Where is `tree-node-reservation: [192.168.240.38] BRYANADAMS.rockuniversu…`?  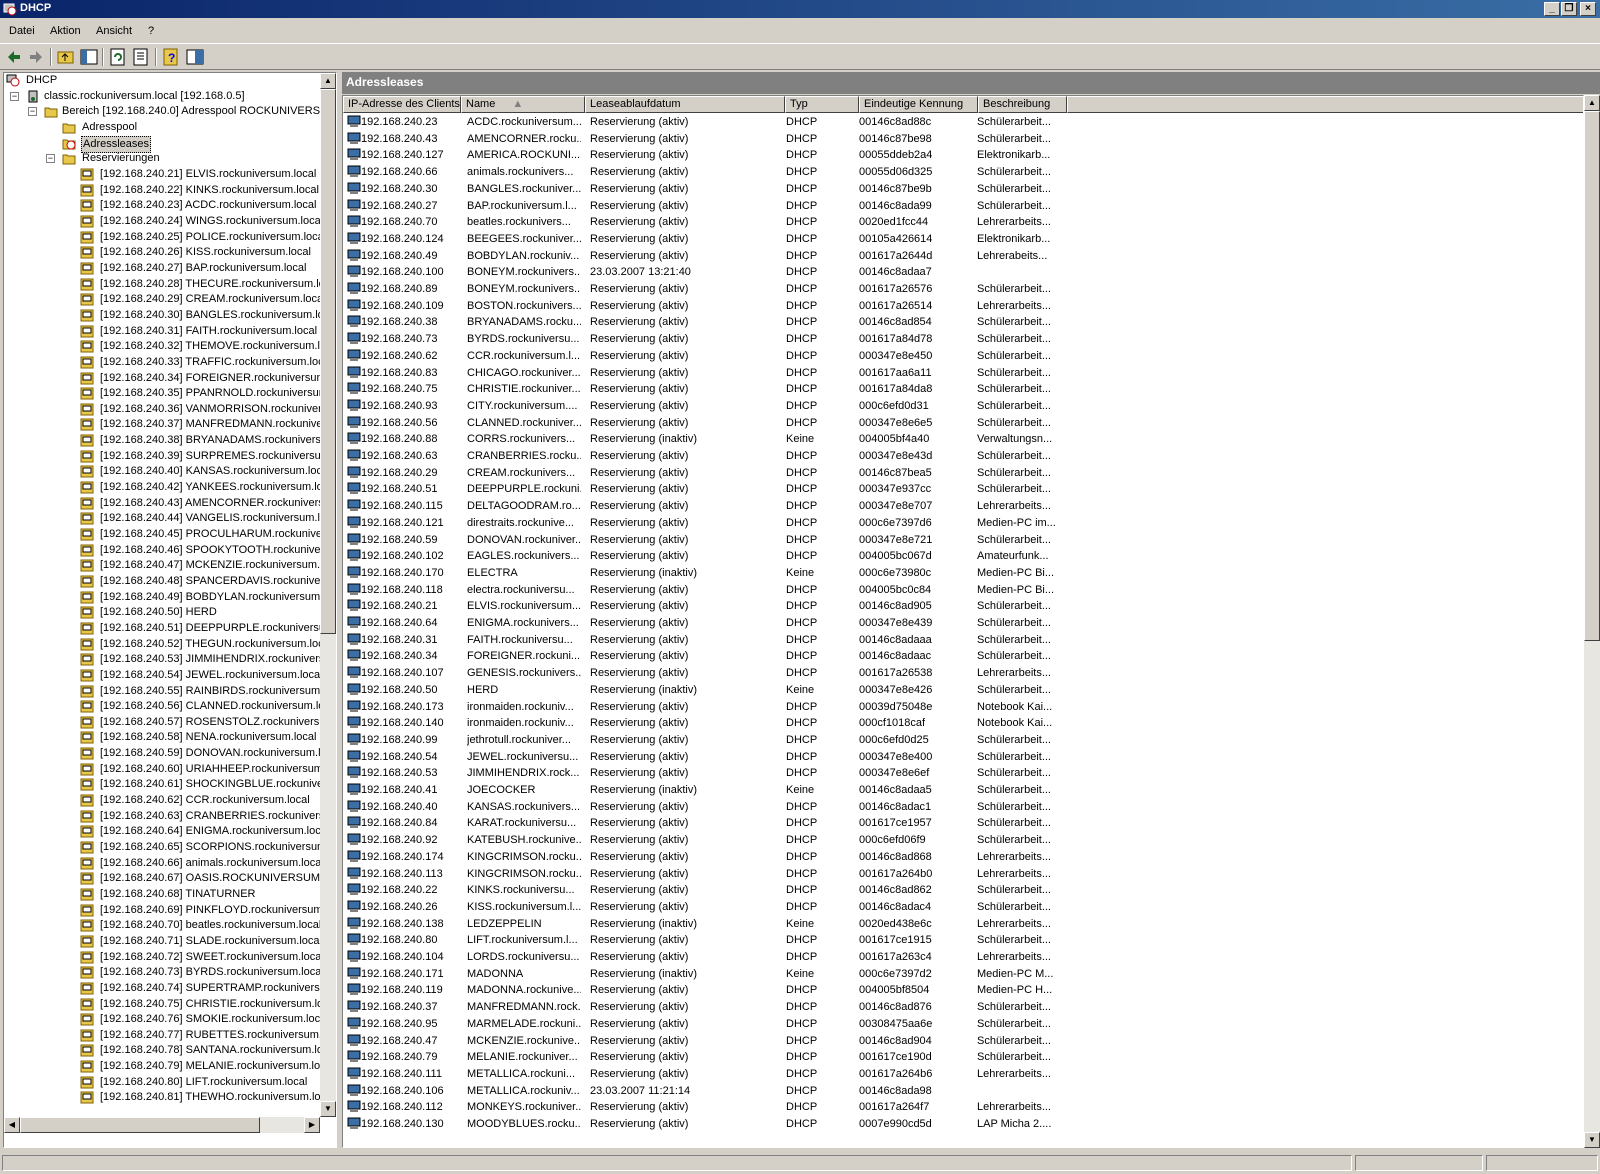 tree-node-reservation: [192.168.240.38] BRYANADAMS.rockuniversu… is located at coordinates (200, 441).